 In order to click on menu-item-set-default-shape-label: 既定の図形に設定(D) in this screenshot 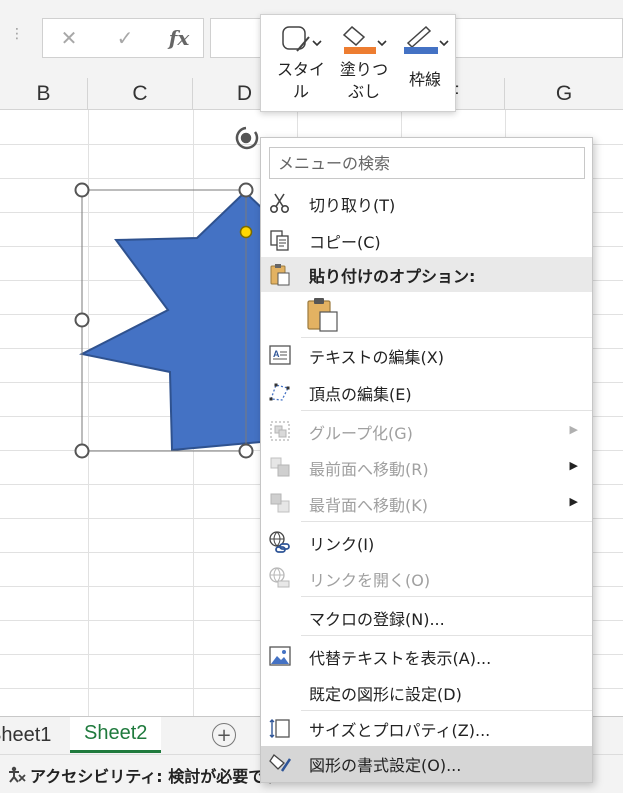, I will do `click(385, 694)`.